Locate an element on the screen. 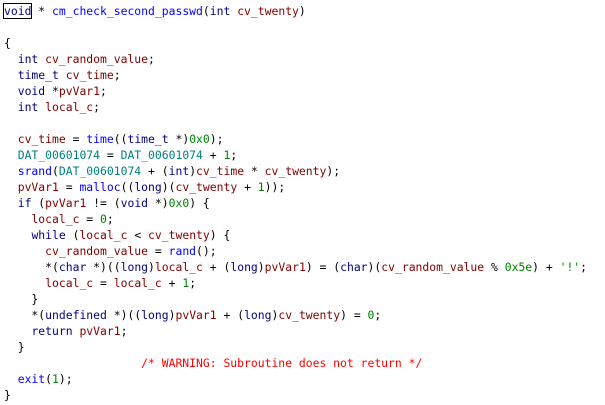 The image size is (605, 405). code-text: )( is located at coordinates (168, 187).